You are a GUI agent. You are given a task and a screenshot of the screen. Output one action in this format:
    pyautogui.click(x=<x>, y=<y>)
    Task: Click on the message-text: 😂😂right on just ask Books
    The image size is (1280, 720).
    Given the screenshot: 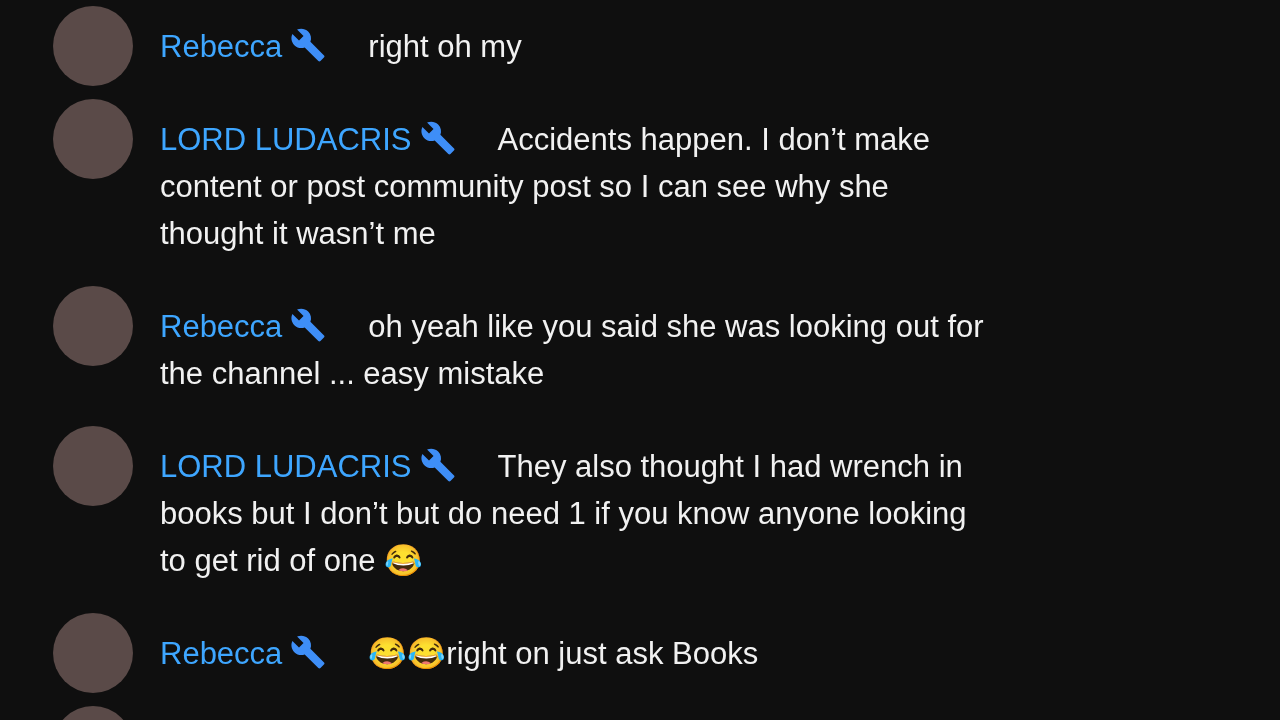 What is the action you would take?
    pyautogui.click(x=563, y=653)
    